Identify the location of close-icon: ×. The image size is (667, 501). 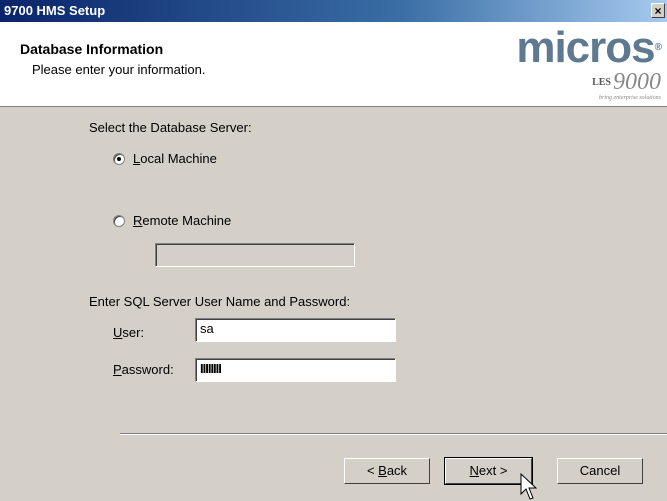
(658, 11).